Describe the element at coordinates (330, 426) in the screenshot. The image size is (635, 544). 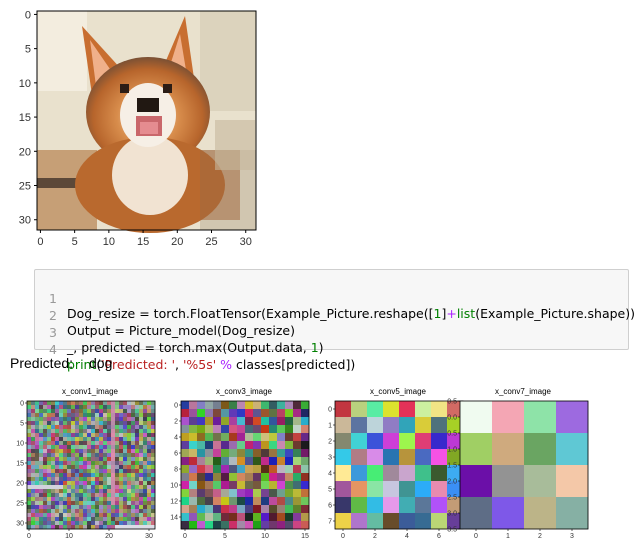
I see `y-tick-label: 1` at that location.